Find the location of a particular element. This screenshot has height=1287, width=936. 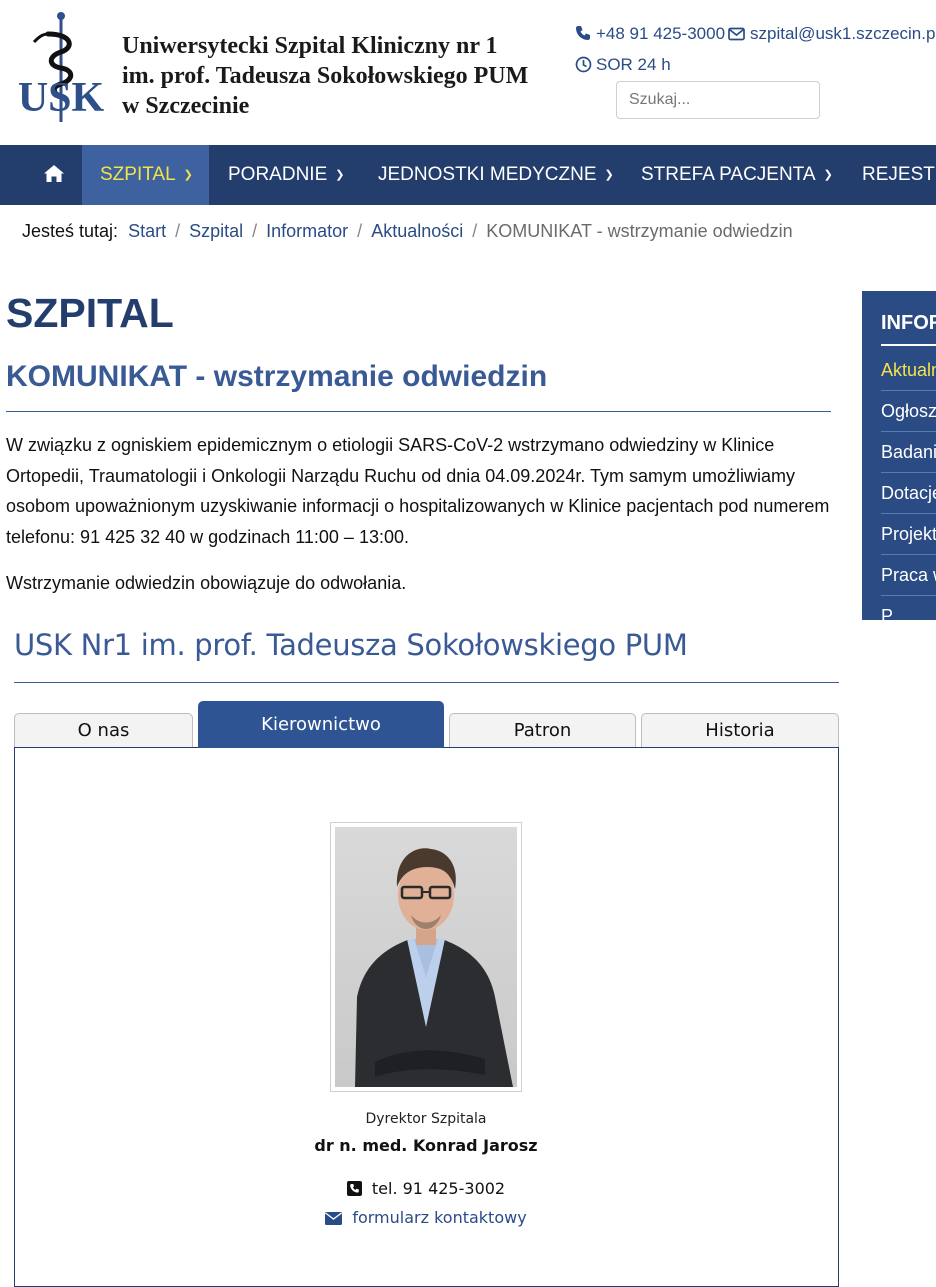

nav-poradnie-label: PORADNIE is located at coordinates (278, 174).